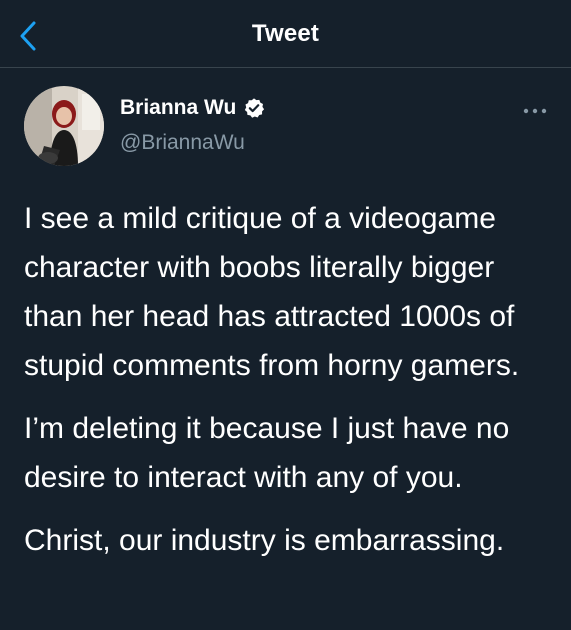  I want to click on author-handle: @BriannaWu, so click(182, 143).